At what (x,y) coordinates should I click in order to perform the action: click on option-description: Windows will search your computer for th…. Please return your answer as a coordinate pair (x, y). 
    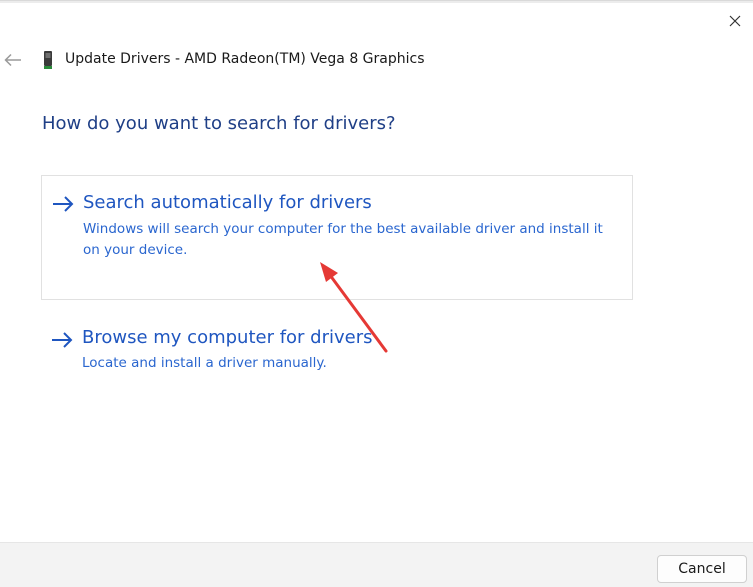
    Looking at the image, I should click on (343, 239).